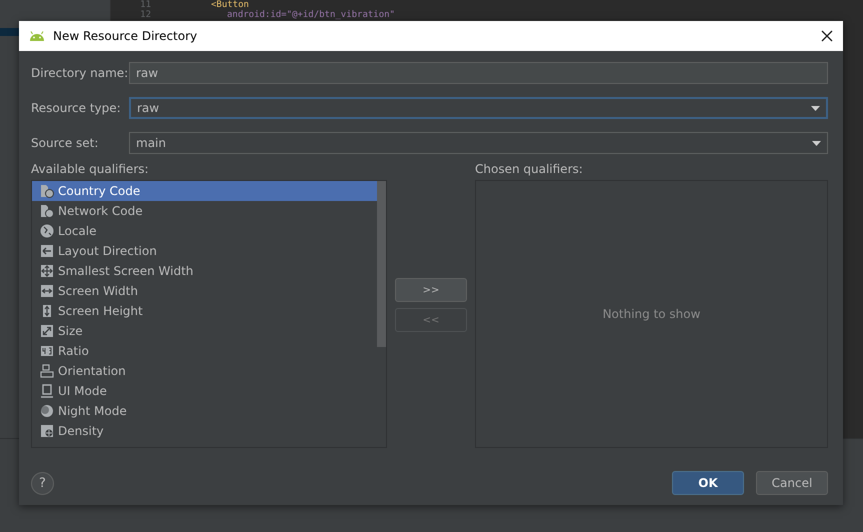 The height and width of the screenshot is (532, 863). Describe the element at coordinates (80, 73) in the screenshot. I see `field-label: Directory name:` at that location.